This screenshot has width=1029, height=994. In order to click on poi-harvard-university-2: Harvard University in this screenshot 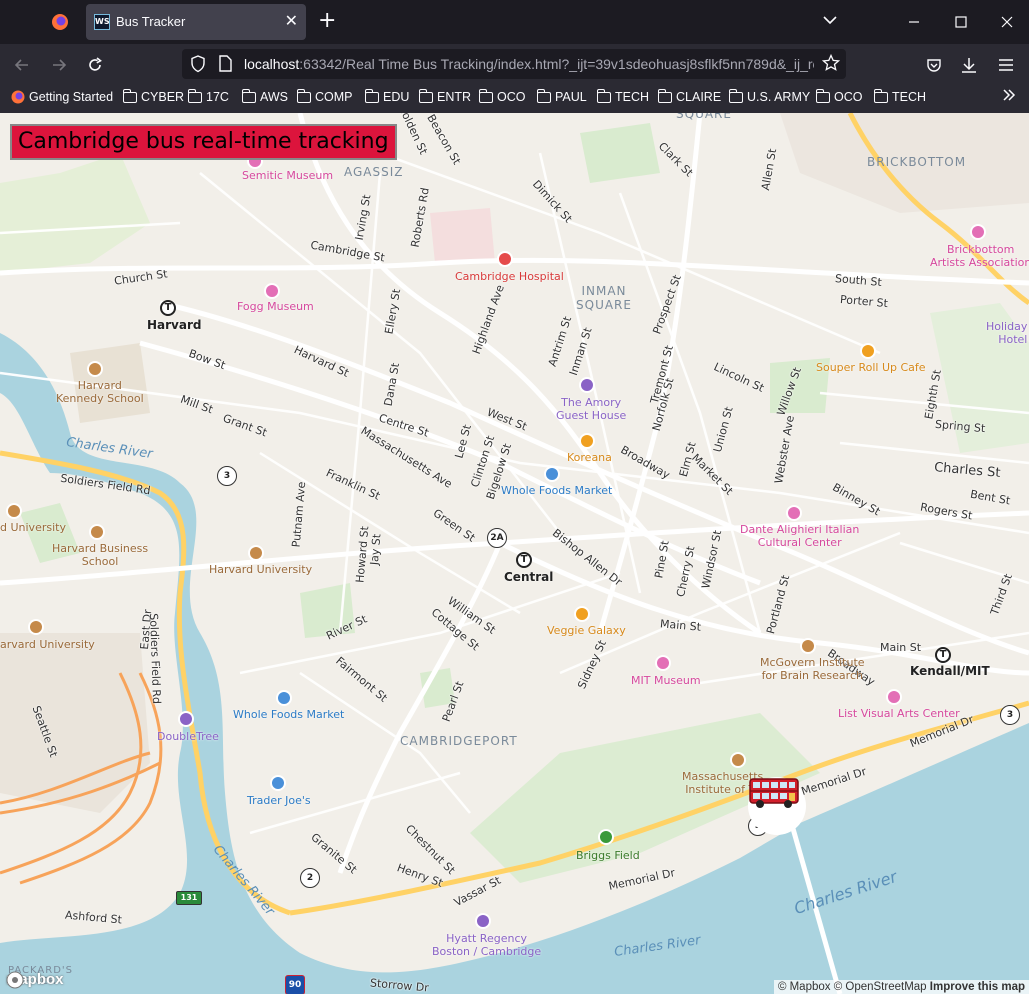, I will do `click(260, 569)`.